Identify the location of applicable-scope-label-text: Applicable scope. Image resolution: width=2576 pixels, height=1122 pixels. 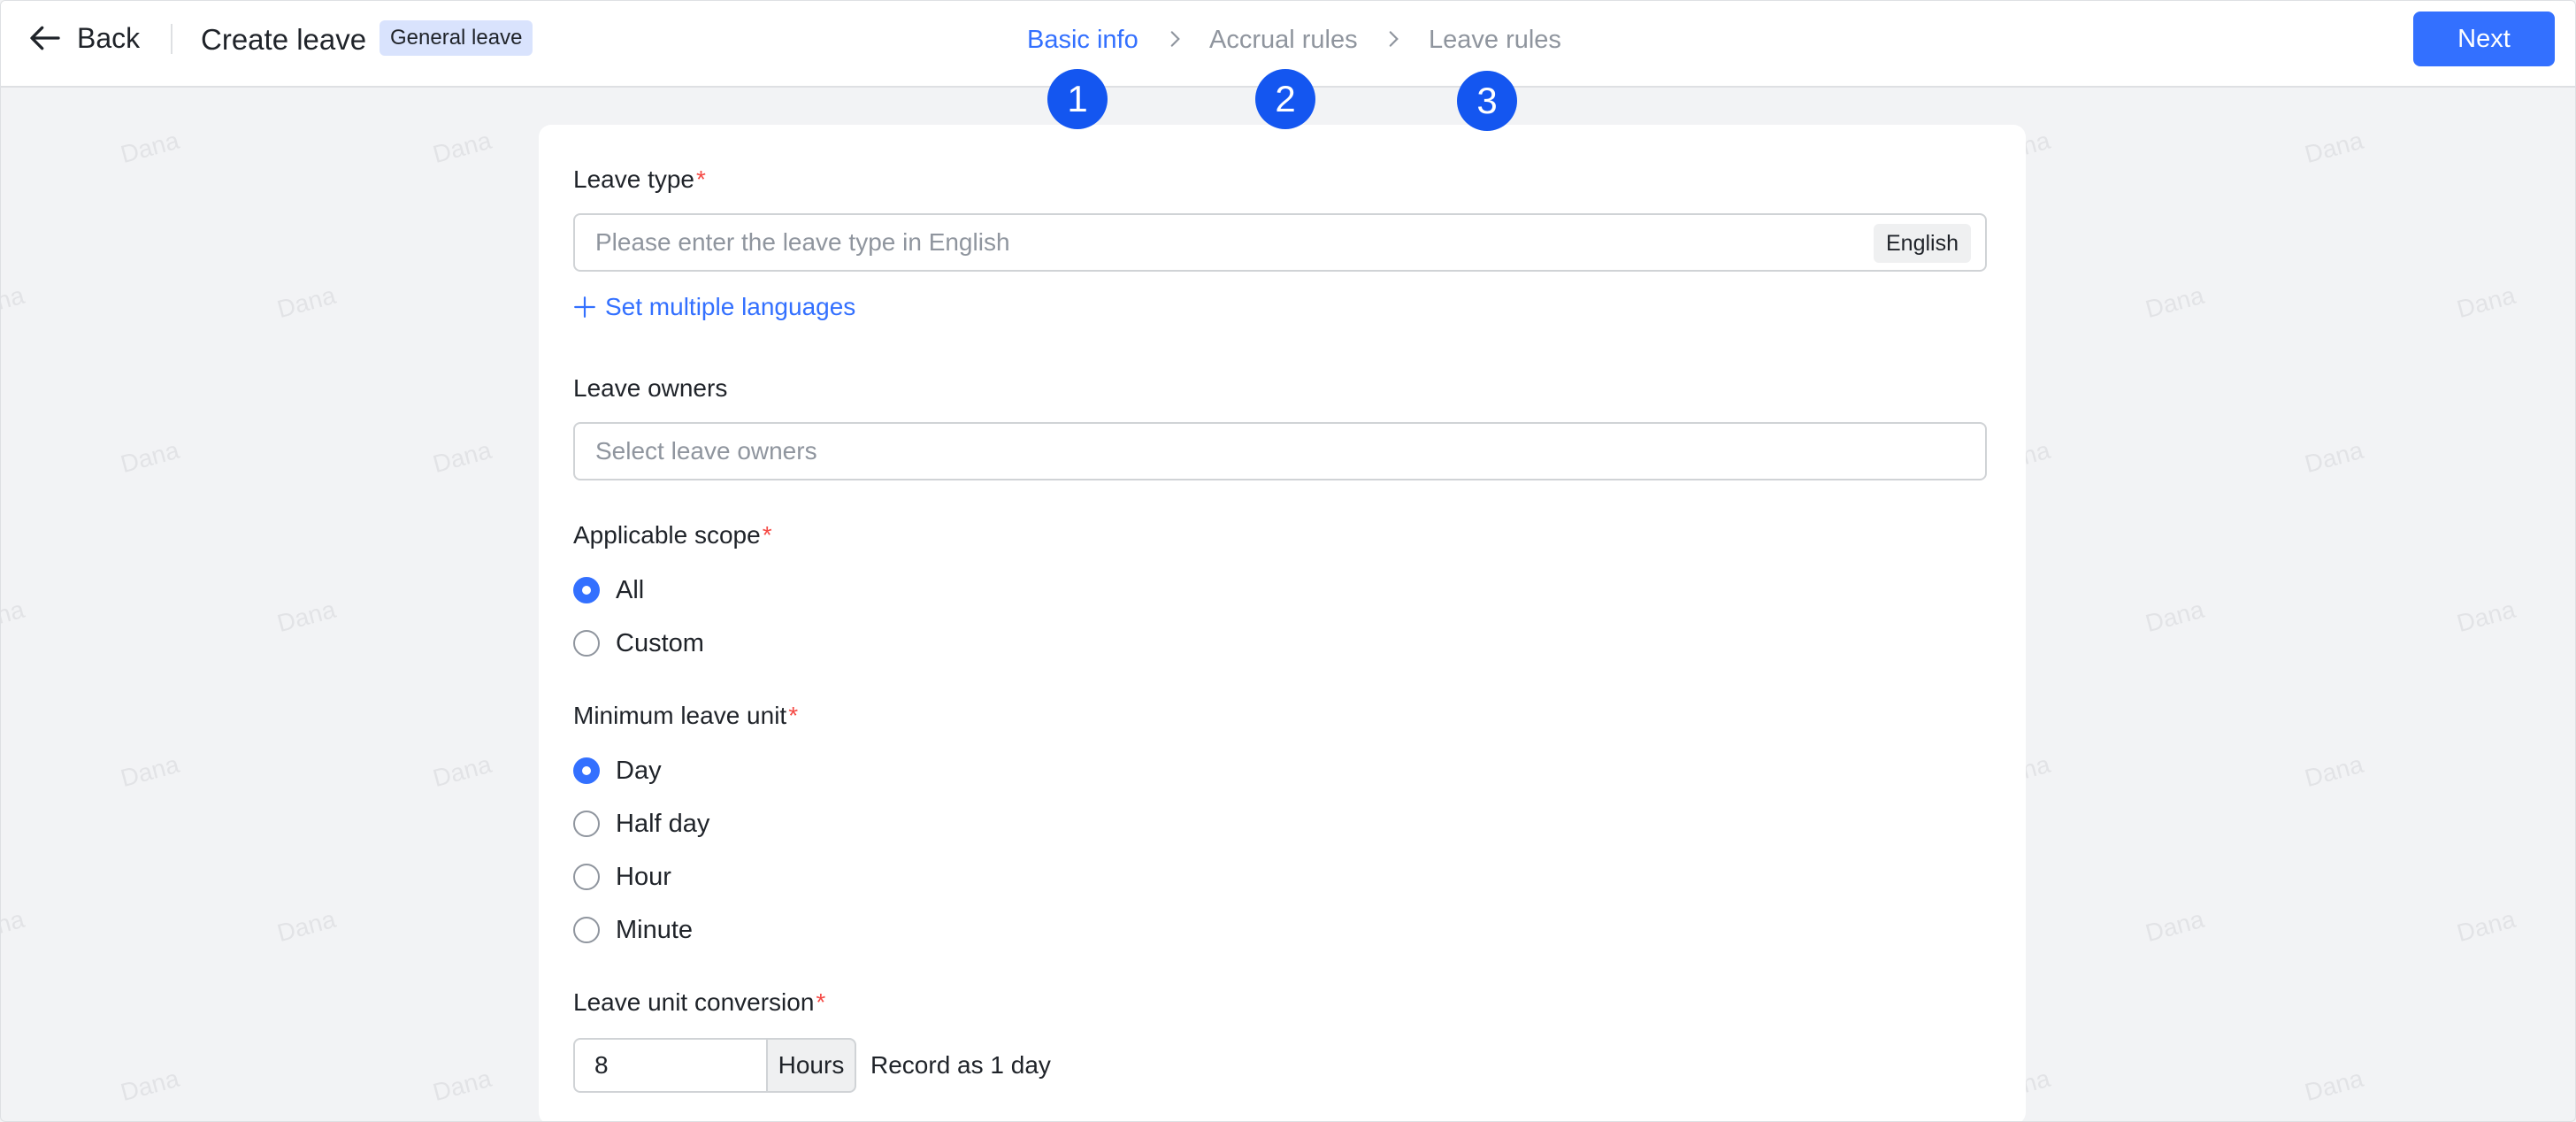
(667, 535).